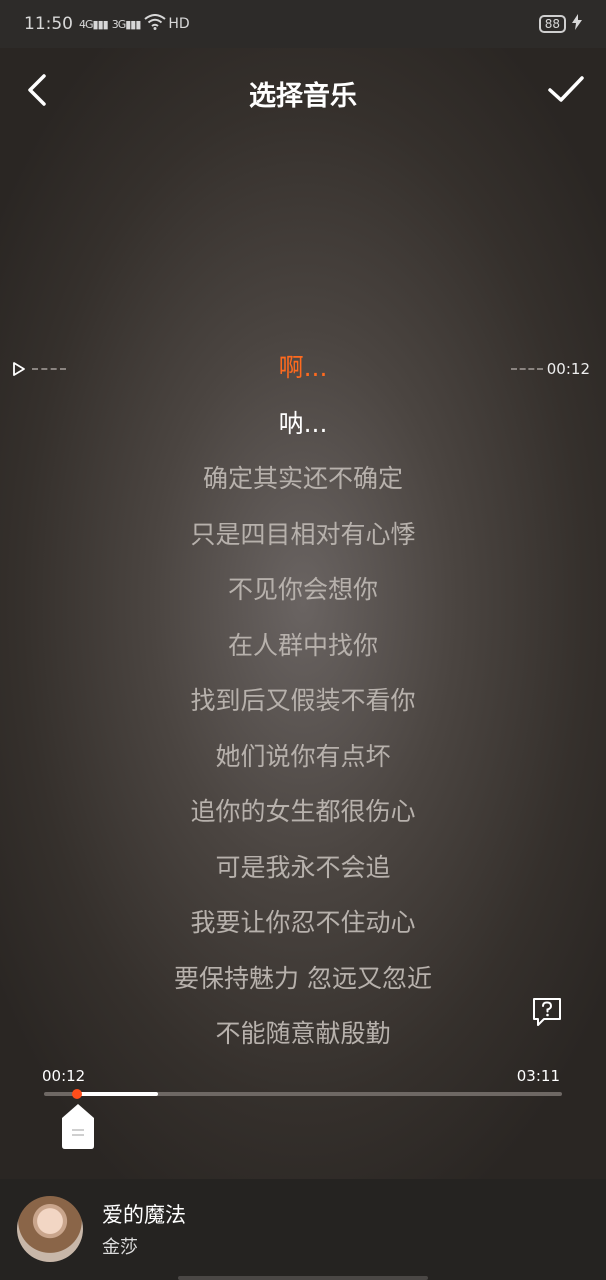  I want to click on check-icon, so click(566, 89).